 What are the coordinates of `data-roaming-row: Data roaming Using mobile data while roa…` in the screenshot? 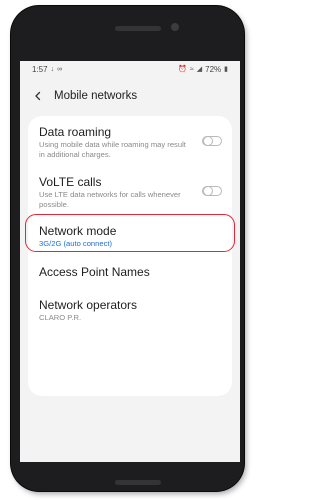 It's located at (130, 141).